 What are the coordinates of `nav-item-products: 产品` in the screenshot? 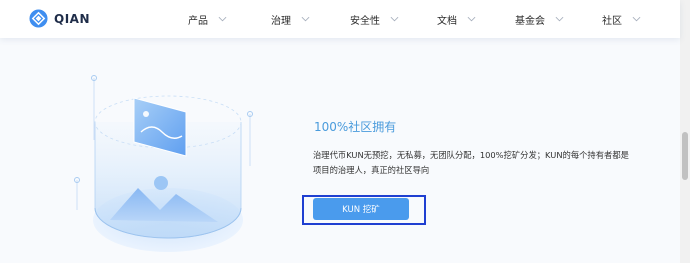 It's located at (207, 19).